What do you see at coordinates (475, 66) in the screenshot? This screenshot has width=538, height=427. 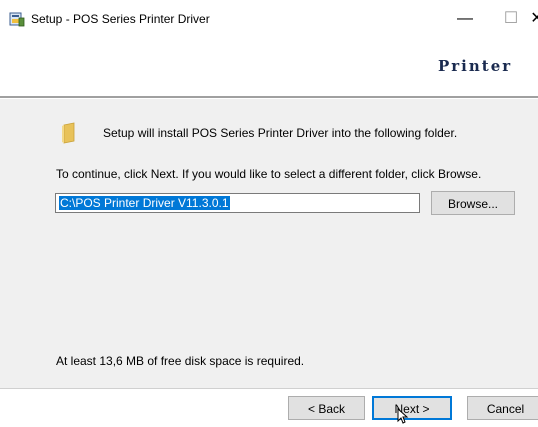 I see `brand-logo: Printer` at bounding box center [475, 66].